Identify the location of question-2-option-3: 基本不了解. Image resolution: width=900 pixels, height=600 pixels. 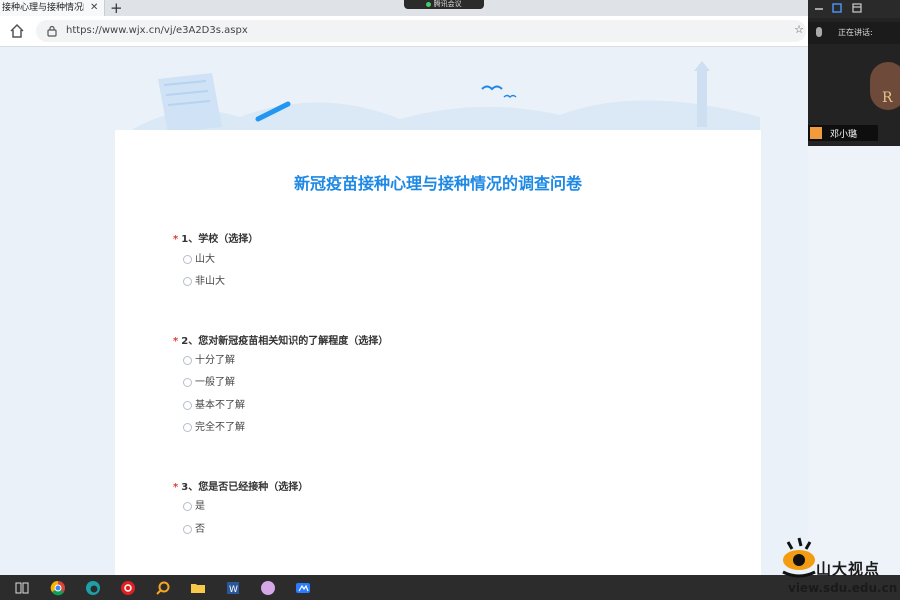
(214, 406).